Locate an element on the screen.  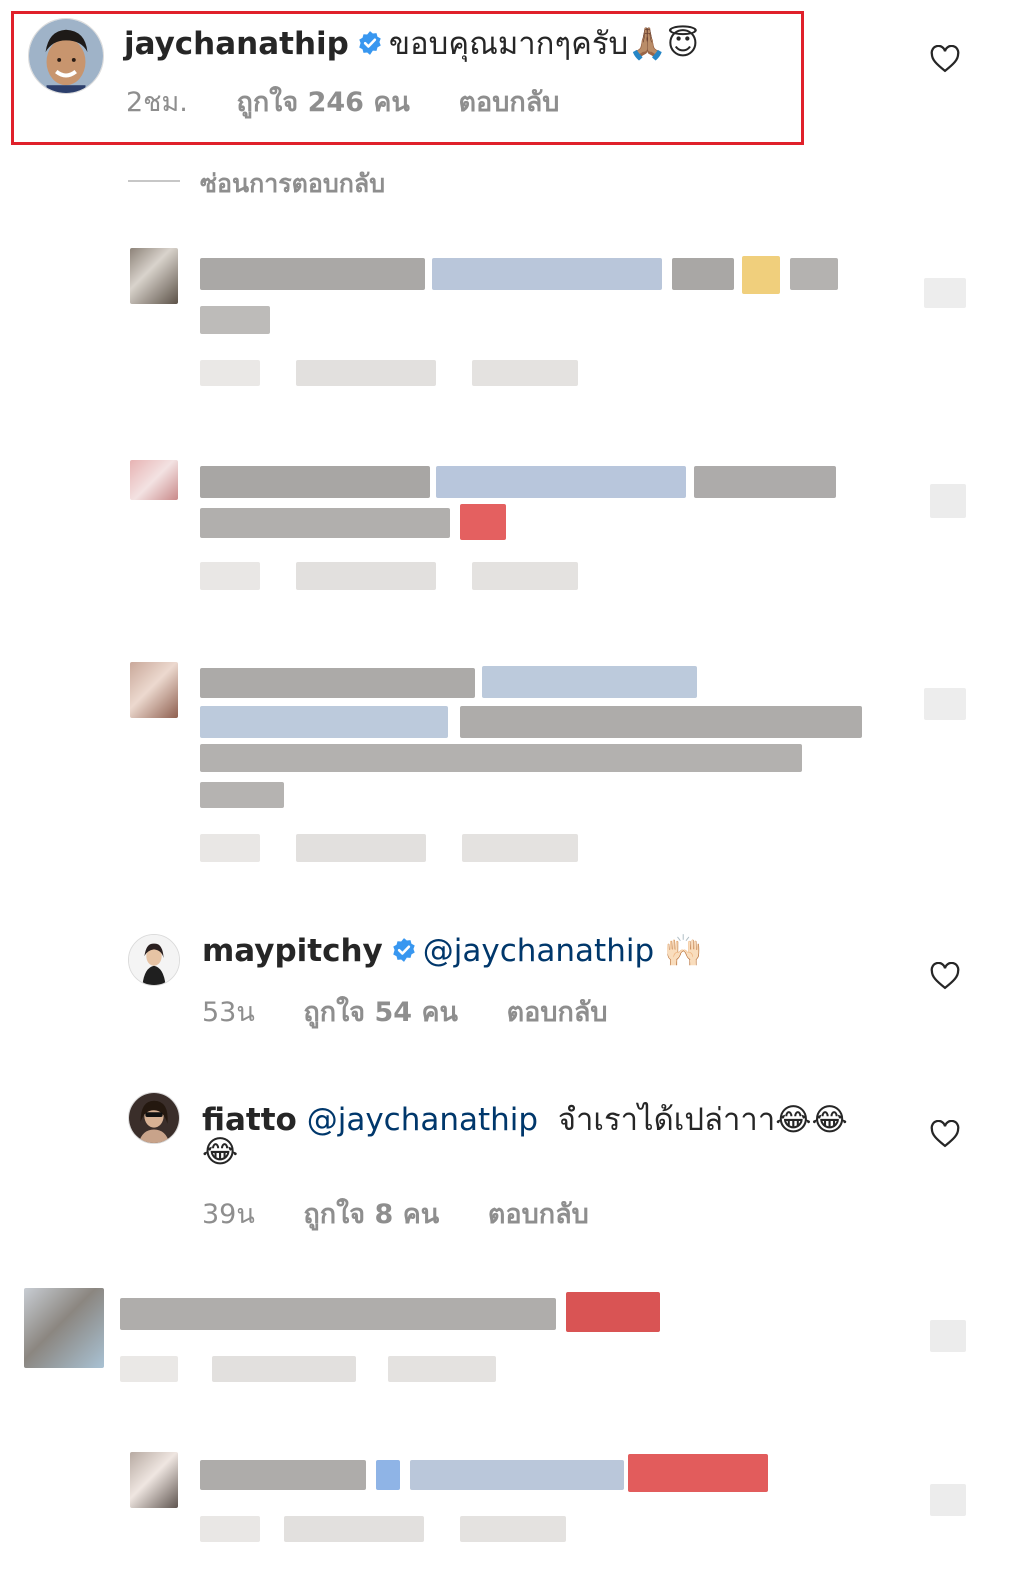
comment-time: 53น is located at coordinates (228, 1012).